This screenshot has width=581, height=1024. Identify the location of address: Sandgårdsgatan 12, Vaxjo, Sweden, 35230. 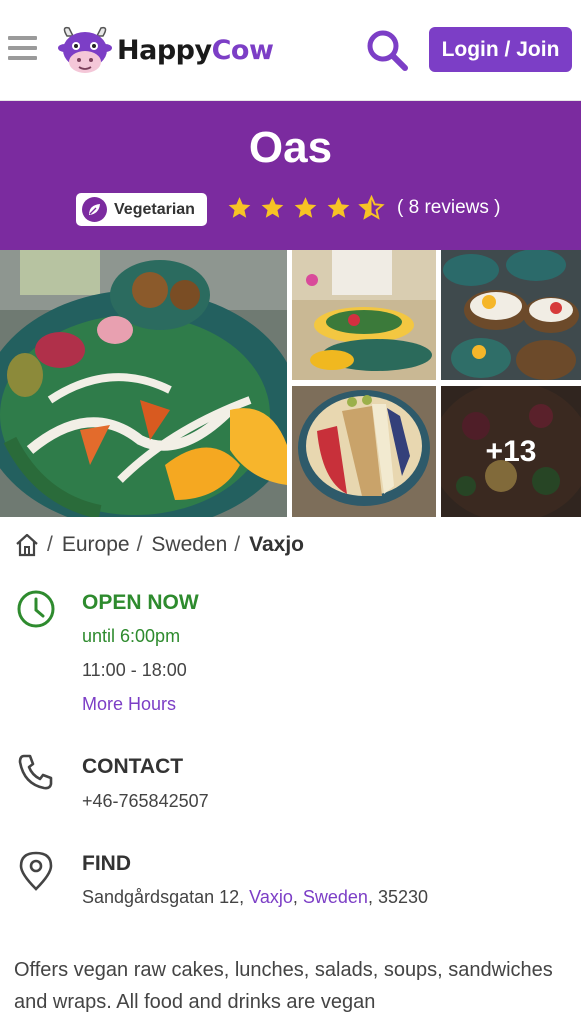
(255, 897).